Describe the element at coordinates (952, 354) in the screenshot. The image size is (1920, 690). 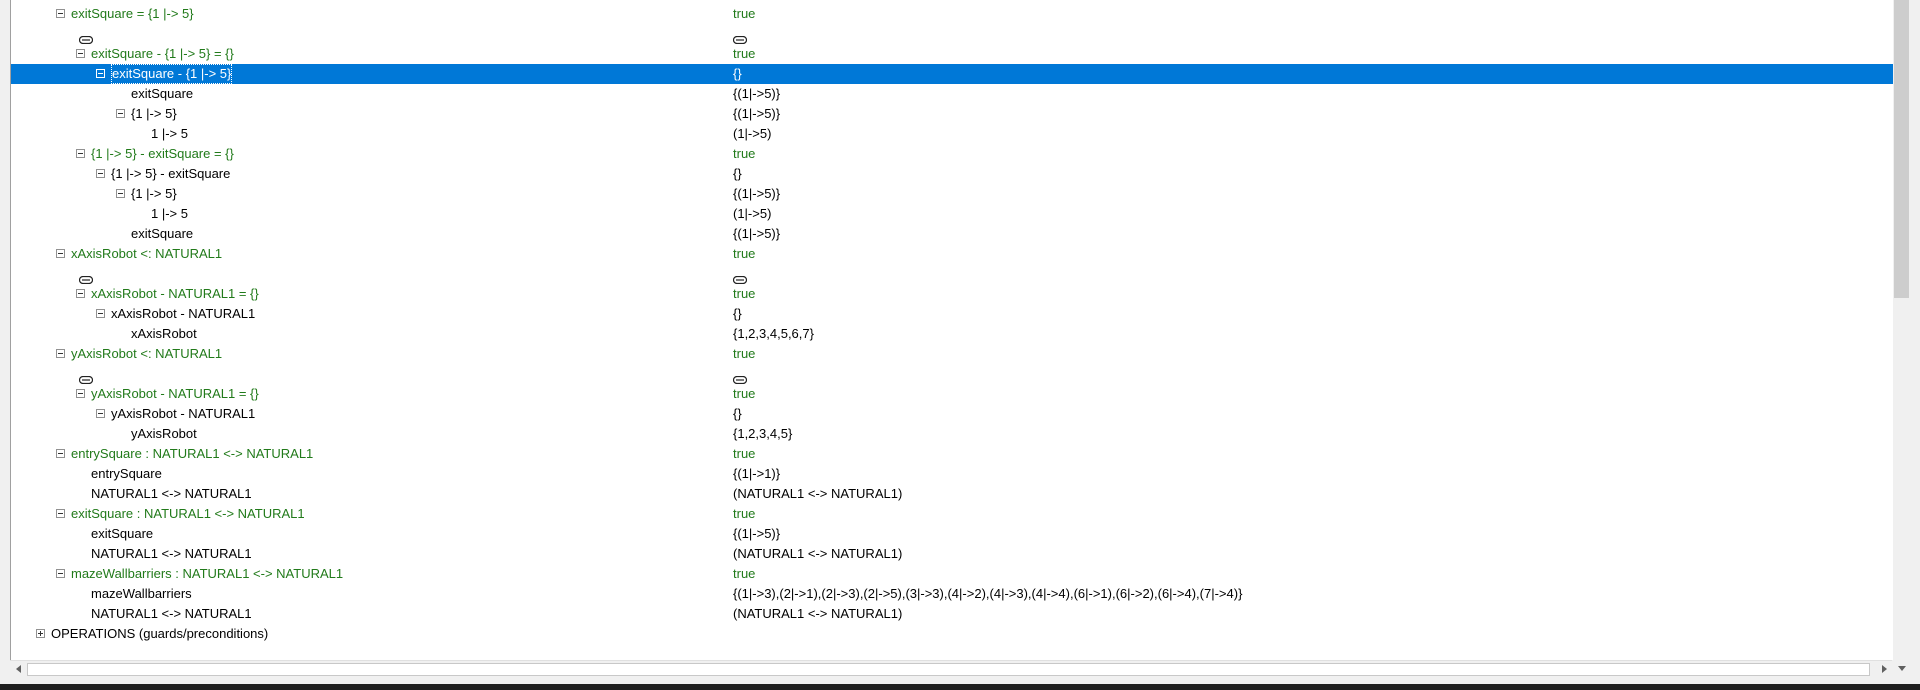
I see `tree-row: yAxisRobot <: NATURAL1 true` at that location.